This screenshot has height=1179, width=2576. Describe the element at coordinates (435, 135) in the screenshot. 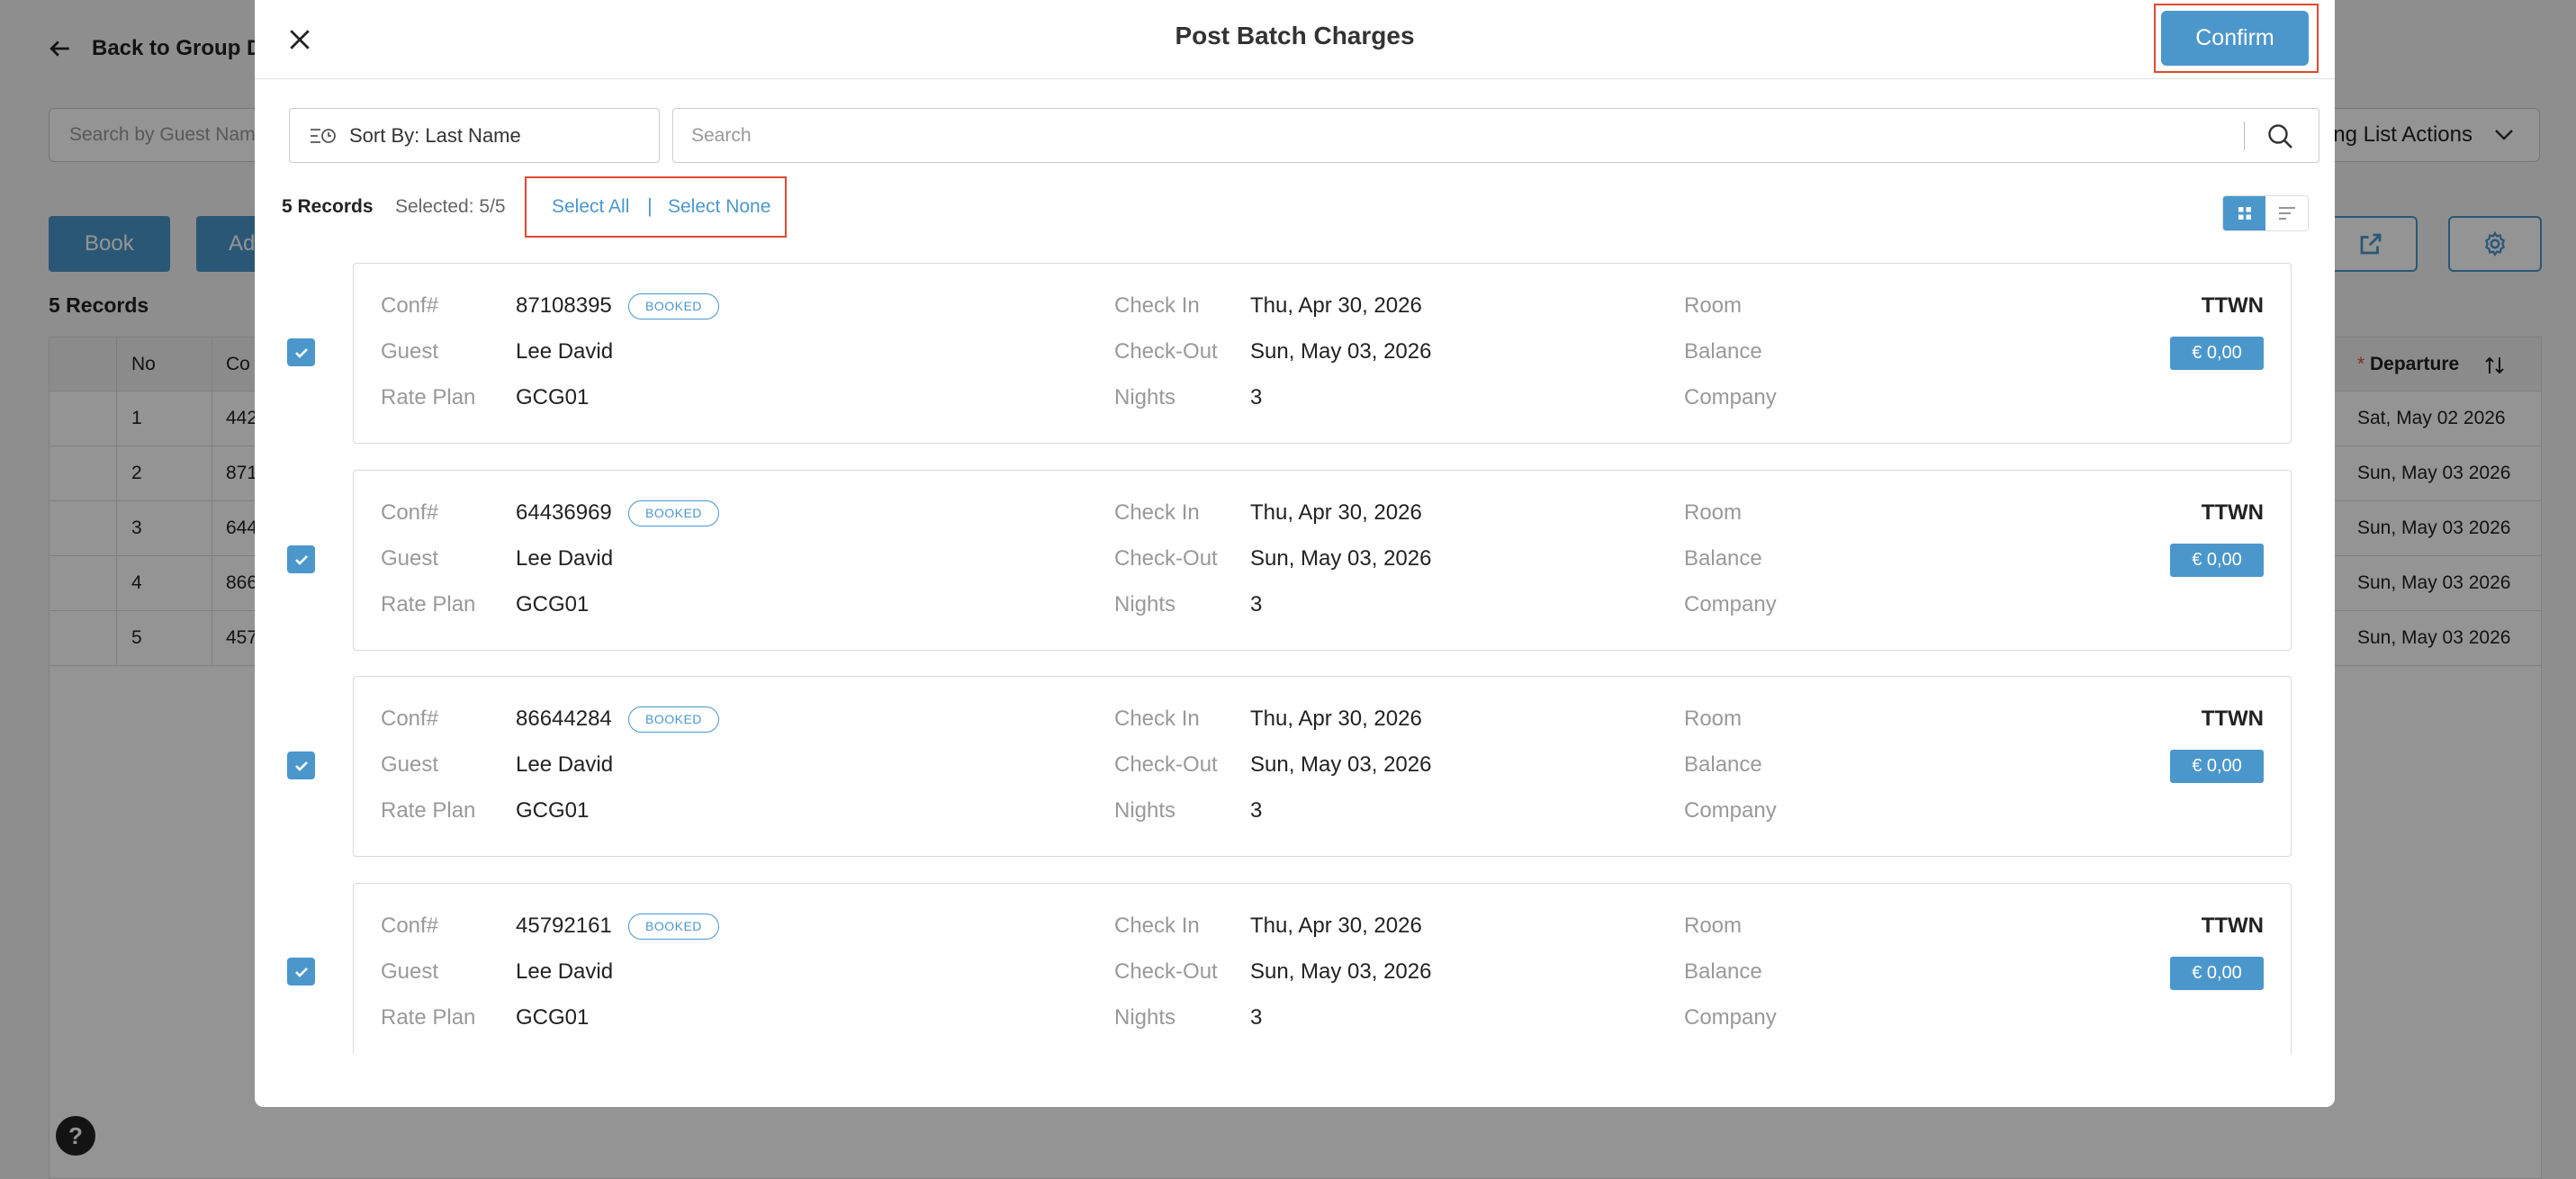

I see `sort-label: Sort By: Last Name` at that location.